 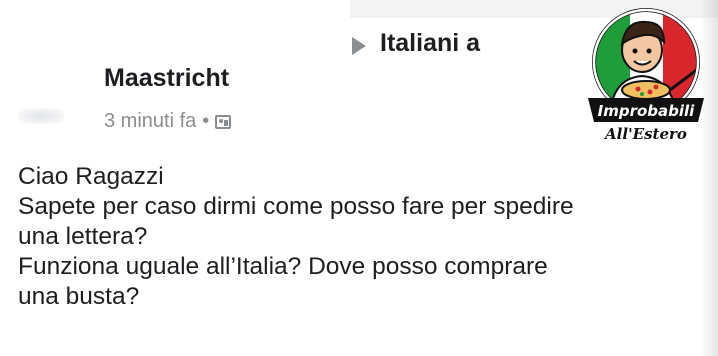 What do you see at coordinates (83, 236) in the screenshot?
I see `post-line: una lettera?` at bounding box center [83, 236].